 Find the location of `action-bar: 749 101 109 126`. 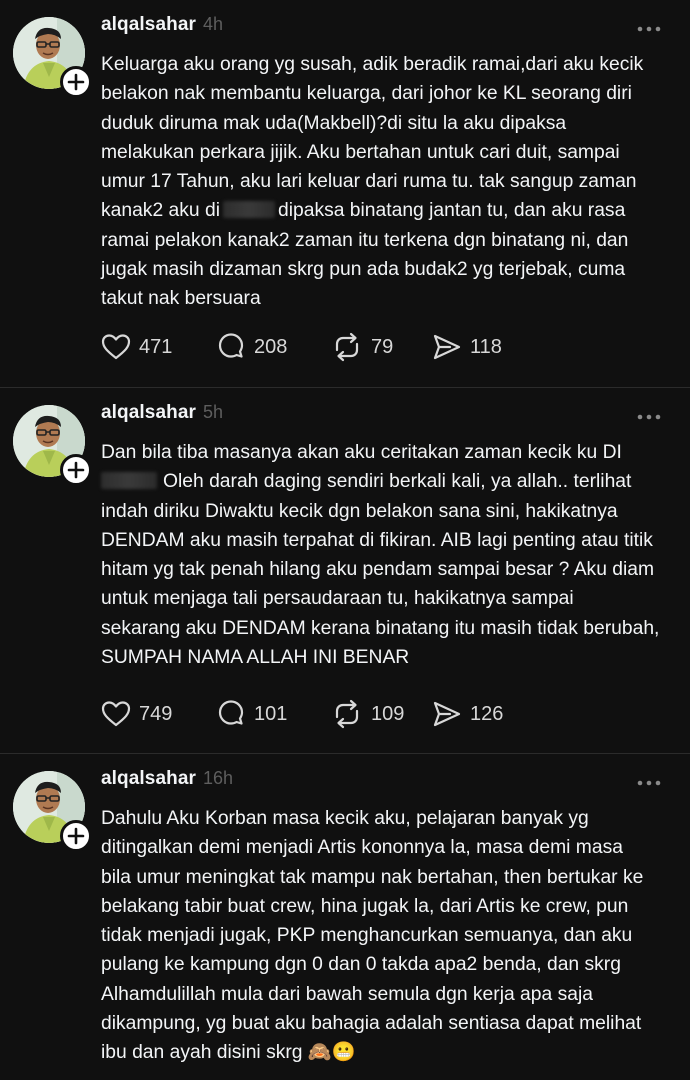

action-bar: 749 101 109 126 is located at coordinates (316, 714).